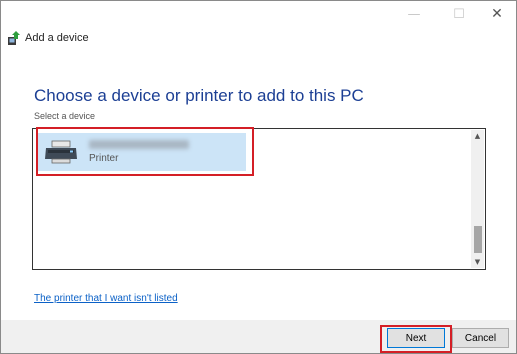 This screenshot has height=354, width=517. Describe the element at coordinates (14, 38) in the screenshot. I see `add-device-icon` at that location.